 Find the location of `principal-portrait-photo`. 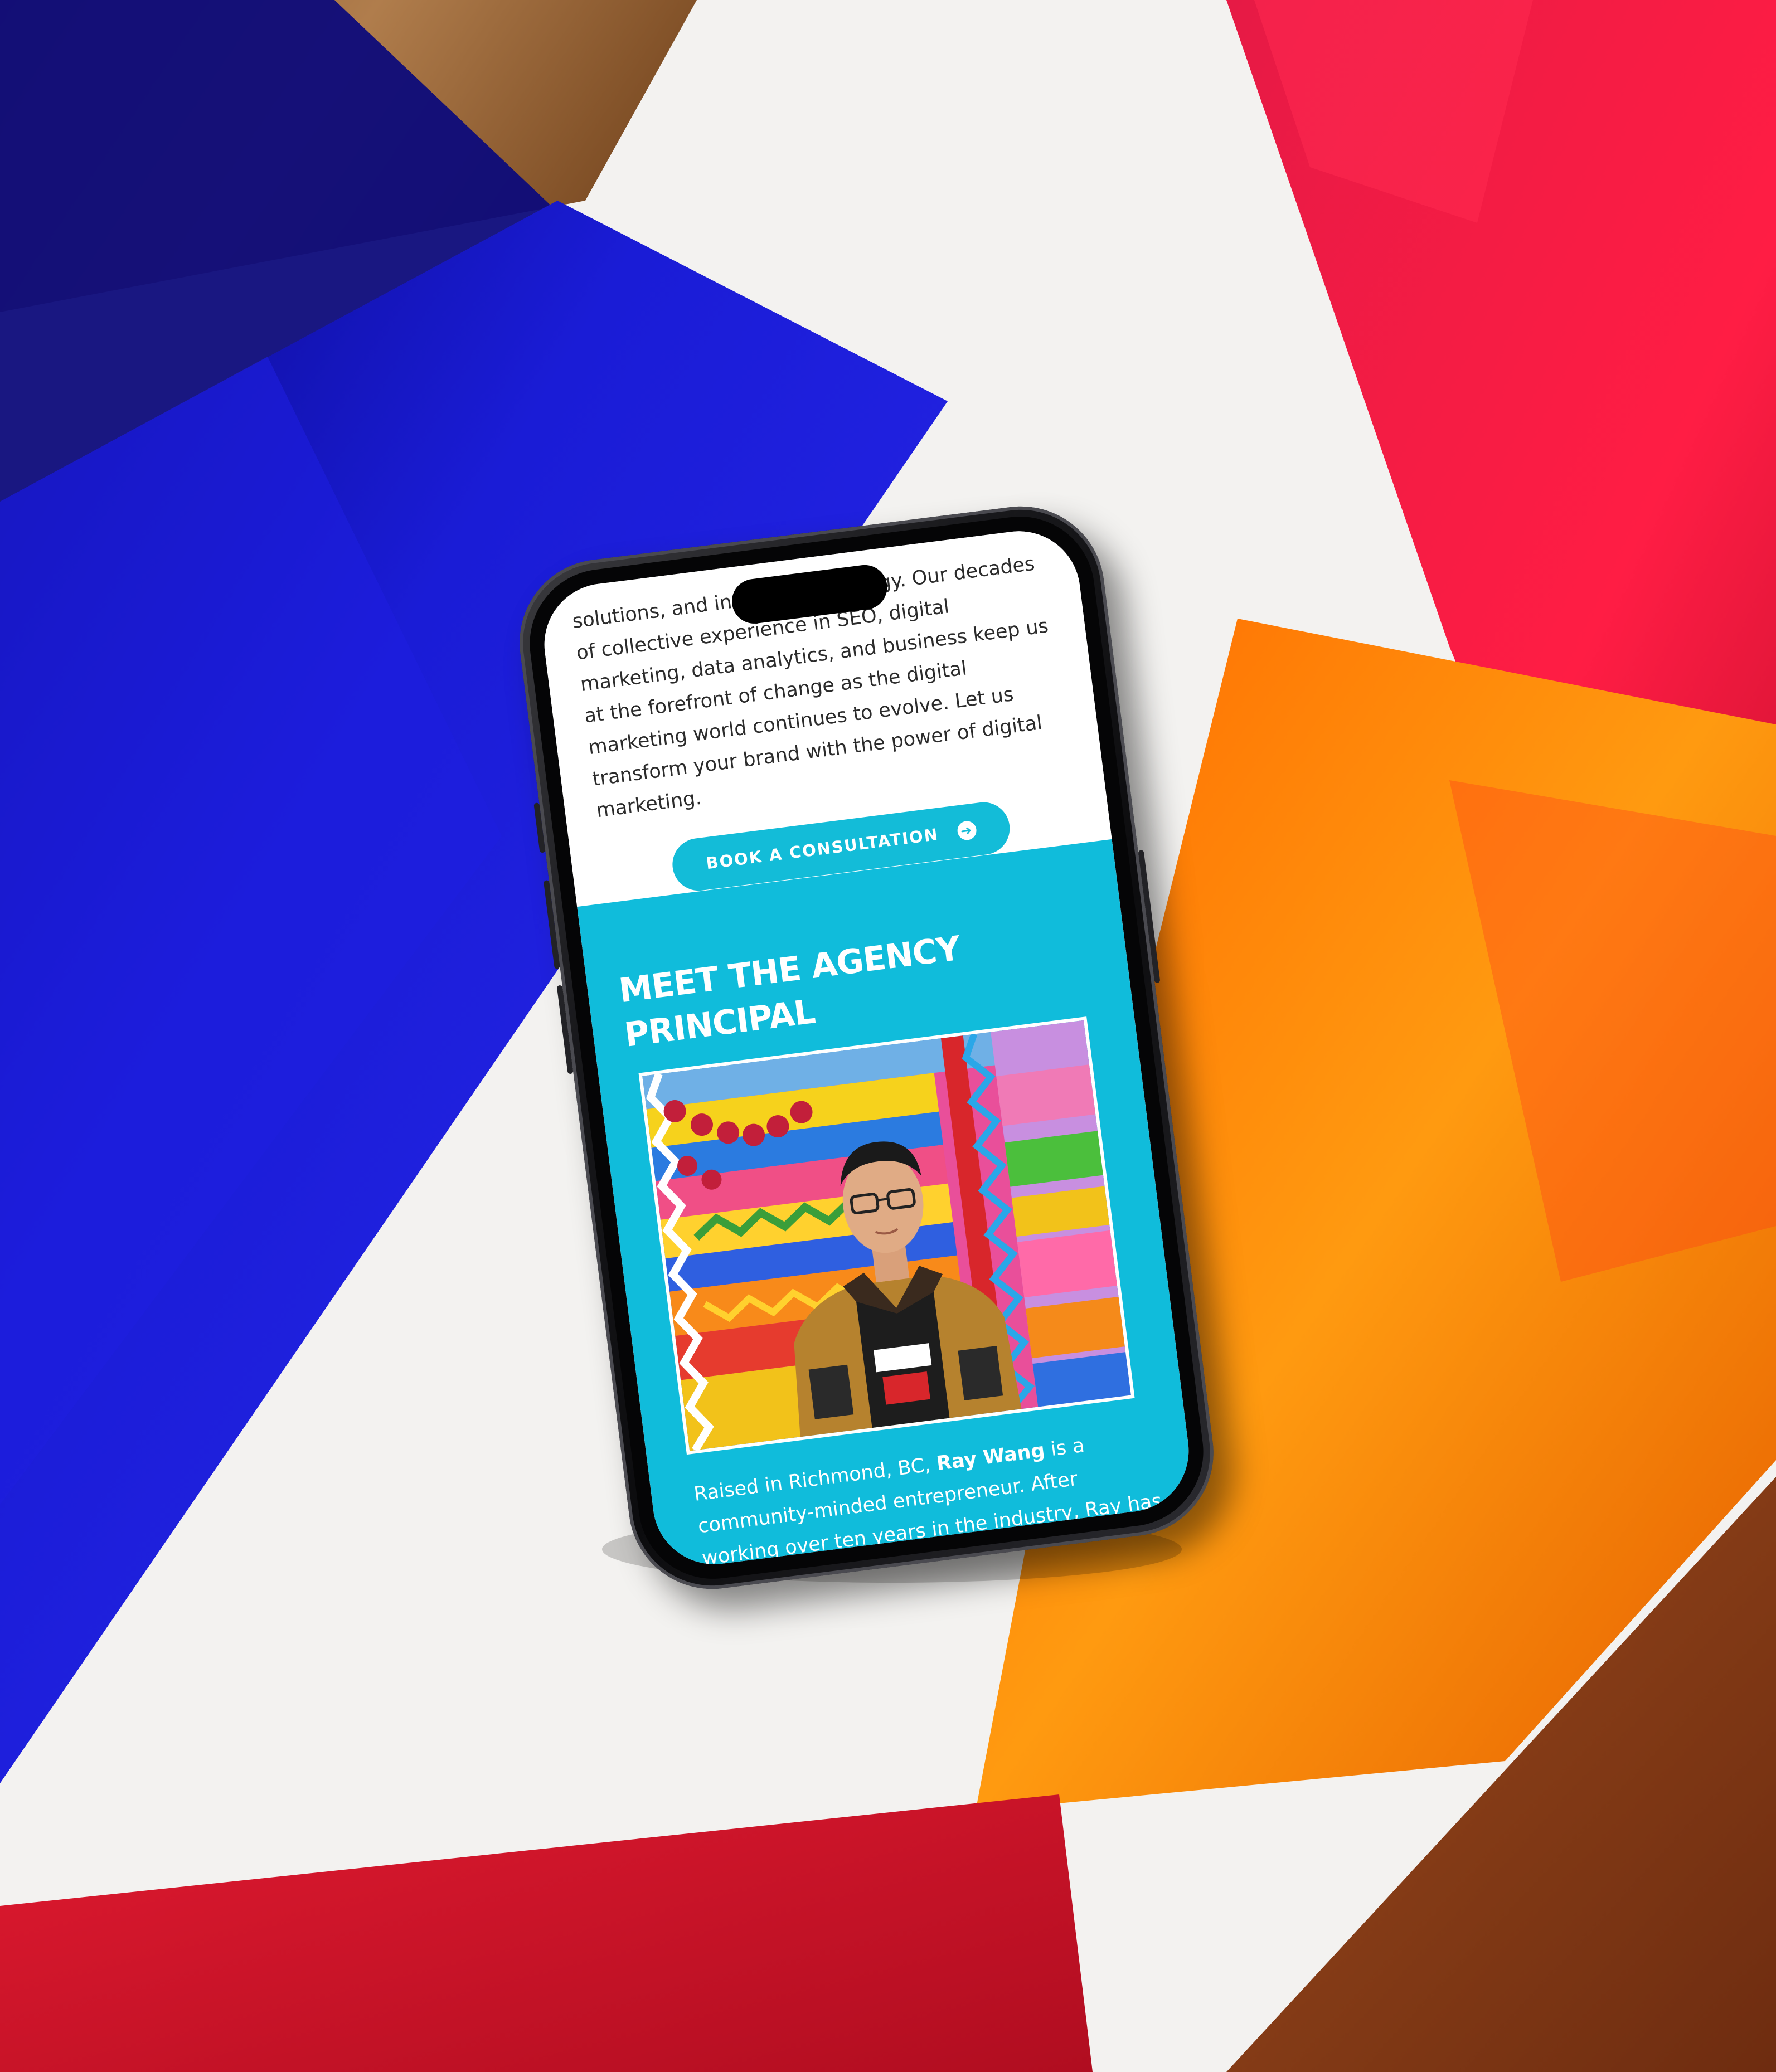

principal-portrait-photo is located at coordinates (887, 1236).